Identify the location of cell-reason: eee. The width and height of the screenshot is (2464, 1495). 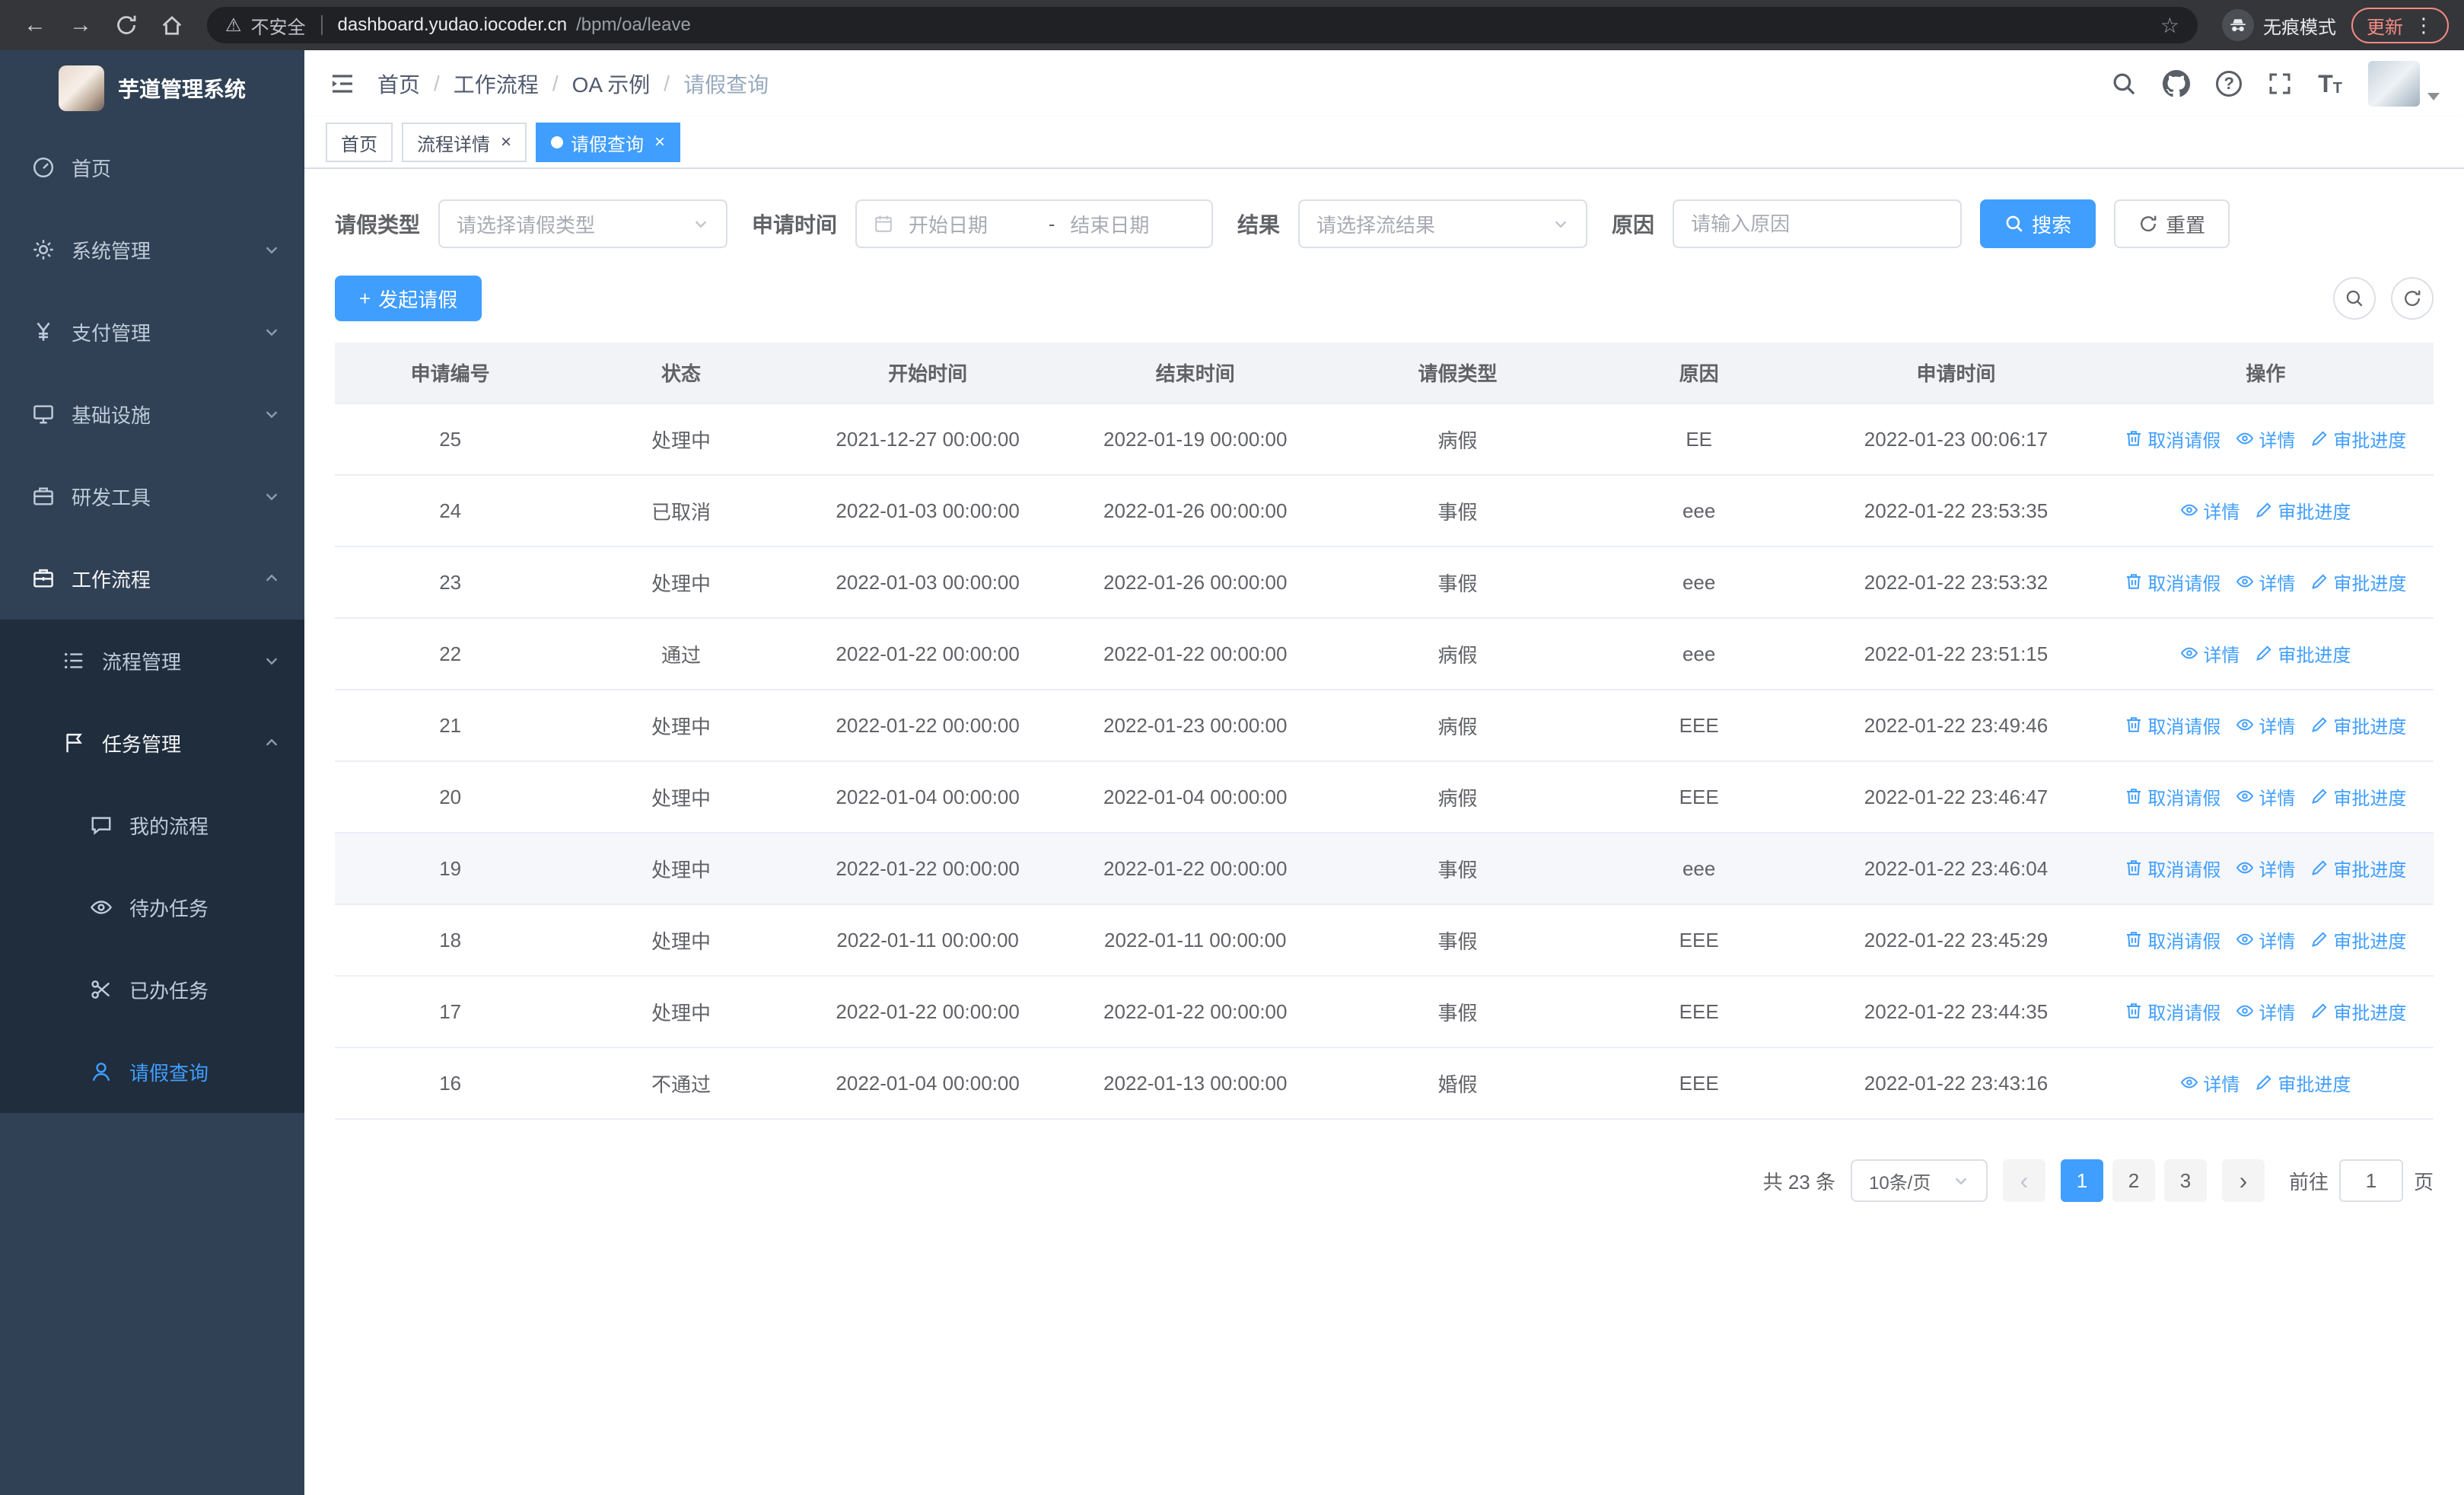
(1699, 869).